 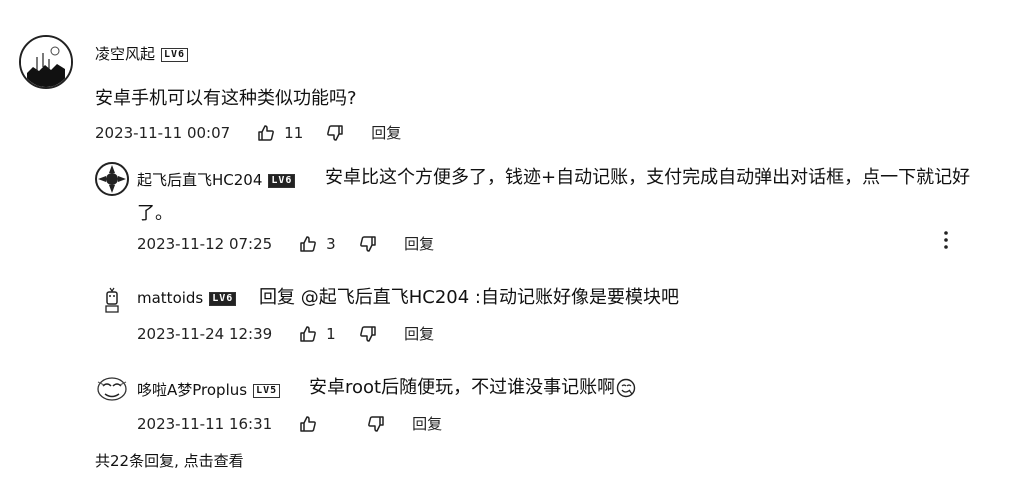 What do you see at coordinates (469, 297) in the screenshot?
I see `comment-text: 回复 @起飞后直飞HC204 :自动记账好像是要模块吧` at bounding box center [469, 297].